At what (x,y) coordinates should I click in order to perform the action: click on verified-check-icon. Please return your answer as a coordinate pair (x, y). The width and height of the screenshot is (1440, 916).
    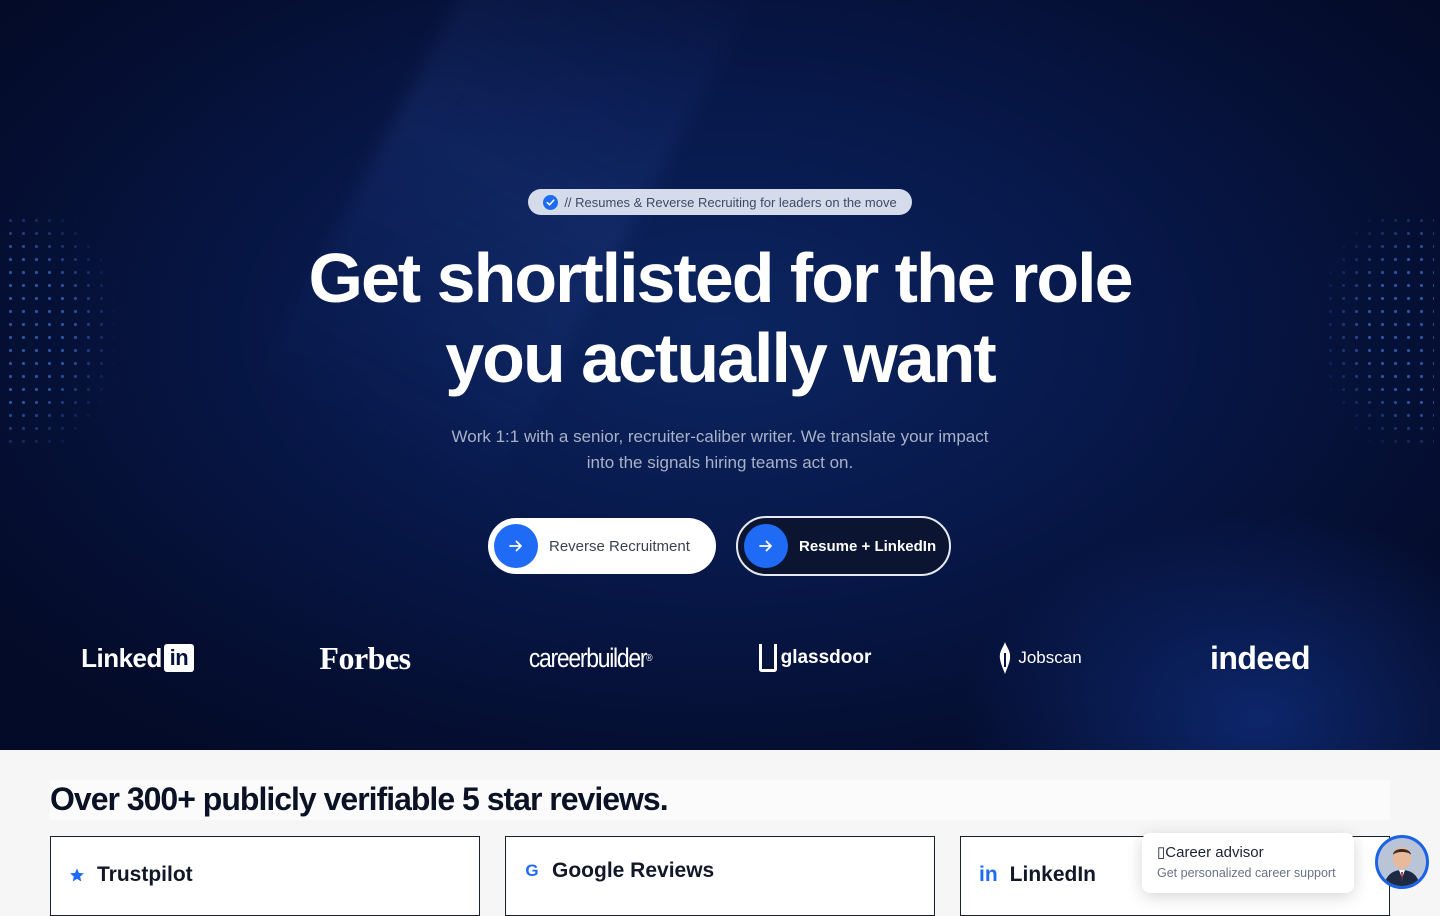
    Looking at the image, I should click on (551, 202).